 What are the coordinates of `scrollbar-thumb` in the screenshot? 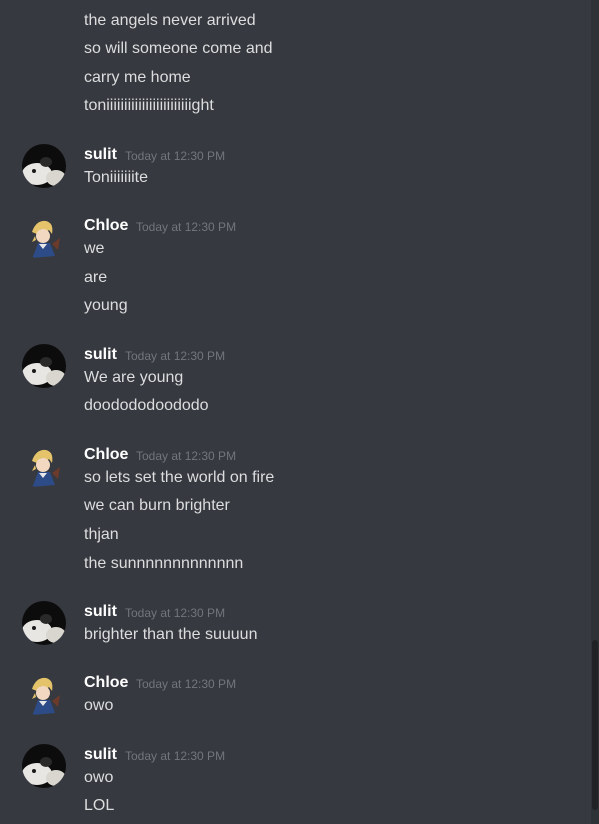 It's located at (595, 725).